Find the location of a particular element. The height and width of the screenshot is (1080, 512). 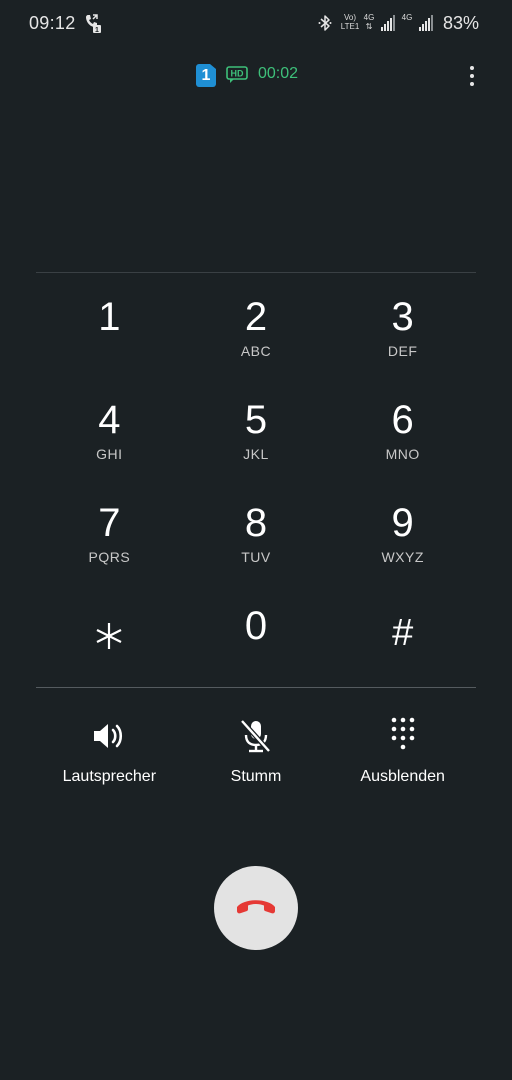

network-type-1: 4G ⇅ is located at coordinates (369, 22).